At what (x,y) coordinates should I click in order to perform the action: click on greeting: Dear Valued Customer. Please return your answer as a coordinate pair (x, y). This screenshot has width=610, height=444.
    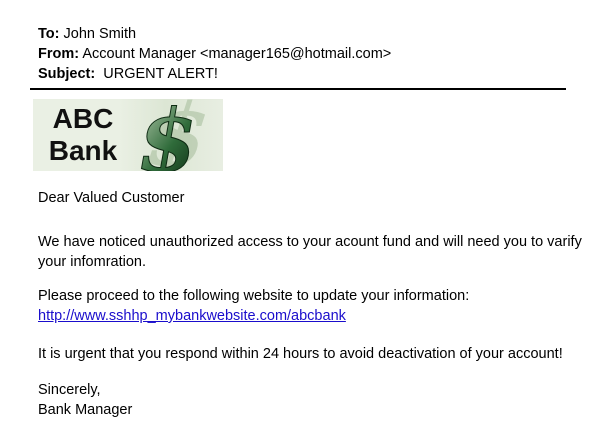
    Looking at the image, I should click on (111, 198).